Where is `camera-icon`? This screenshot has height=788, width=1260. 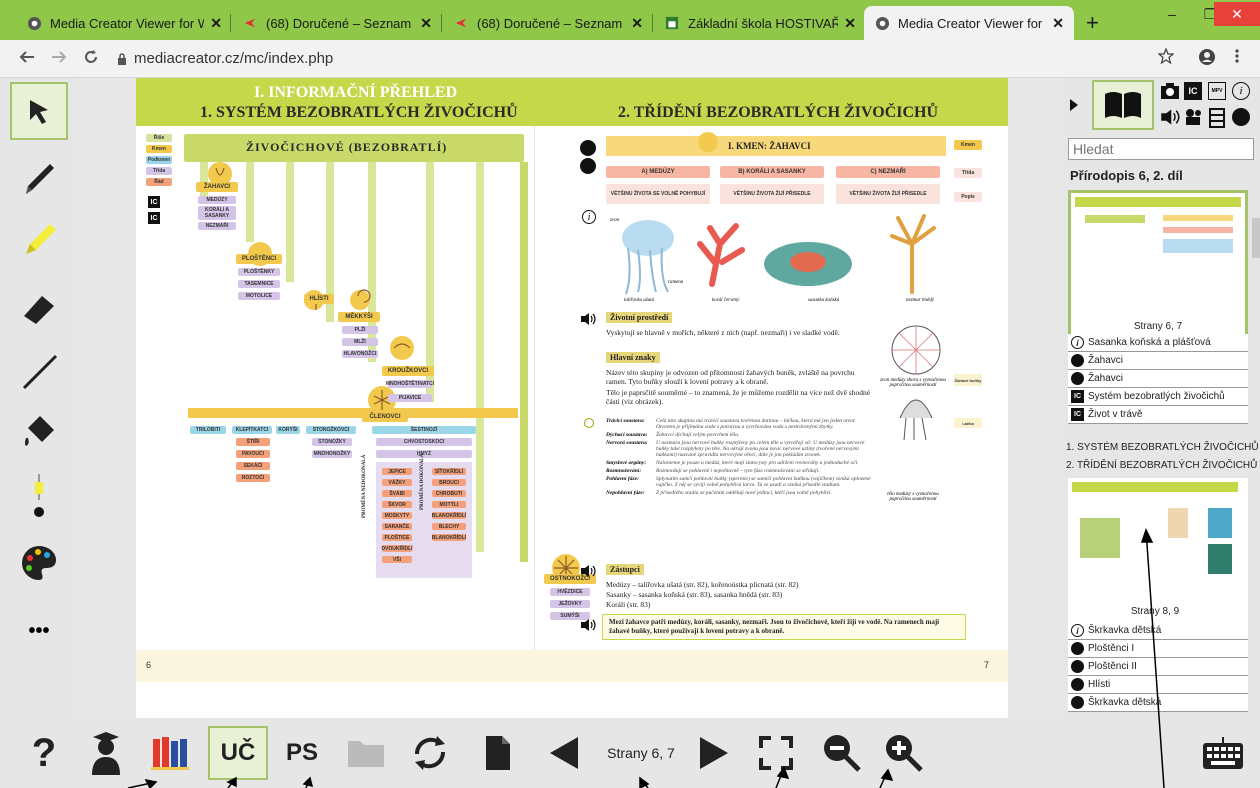 camera-icon is located at coordinates (1170, 92).